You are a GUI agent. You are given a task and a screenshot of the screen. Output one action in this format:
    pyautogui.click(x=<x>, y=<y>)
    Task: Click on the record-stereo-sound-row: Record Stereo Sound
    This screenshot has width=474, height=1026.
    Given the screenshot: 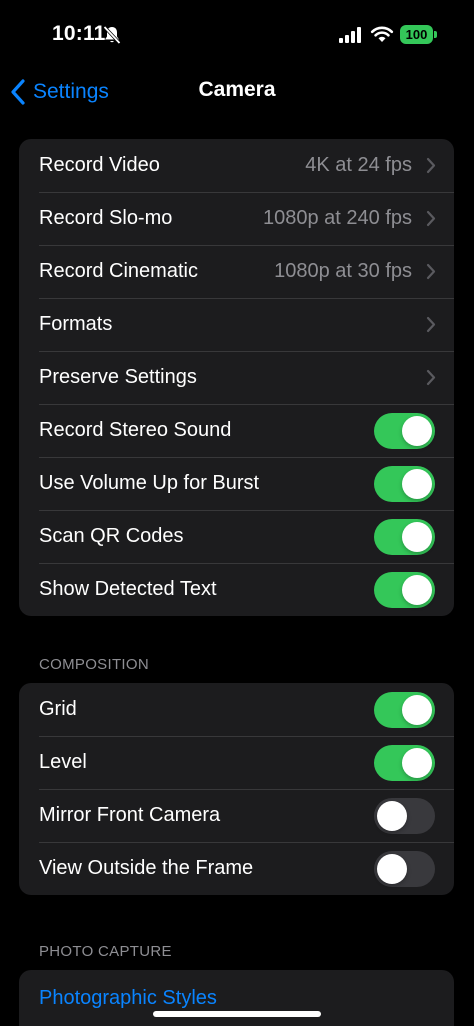 What is the action you would take?
    pyautogui.click(x=236, y=430)
    